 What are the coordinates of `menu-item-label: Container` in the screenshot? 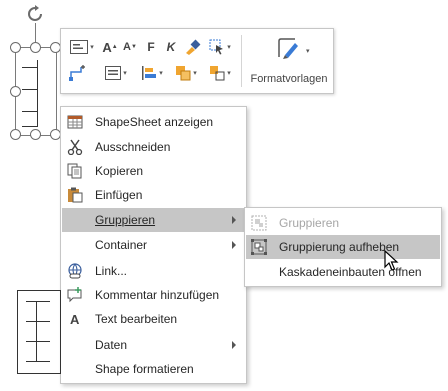 It's located at (121, 245).